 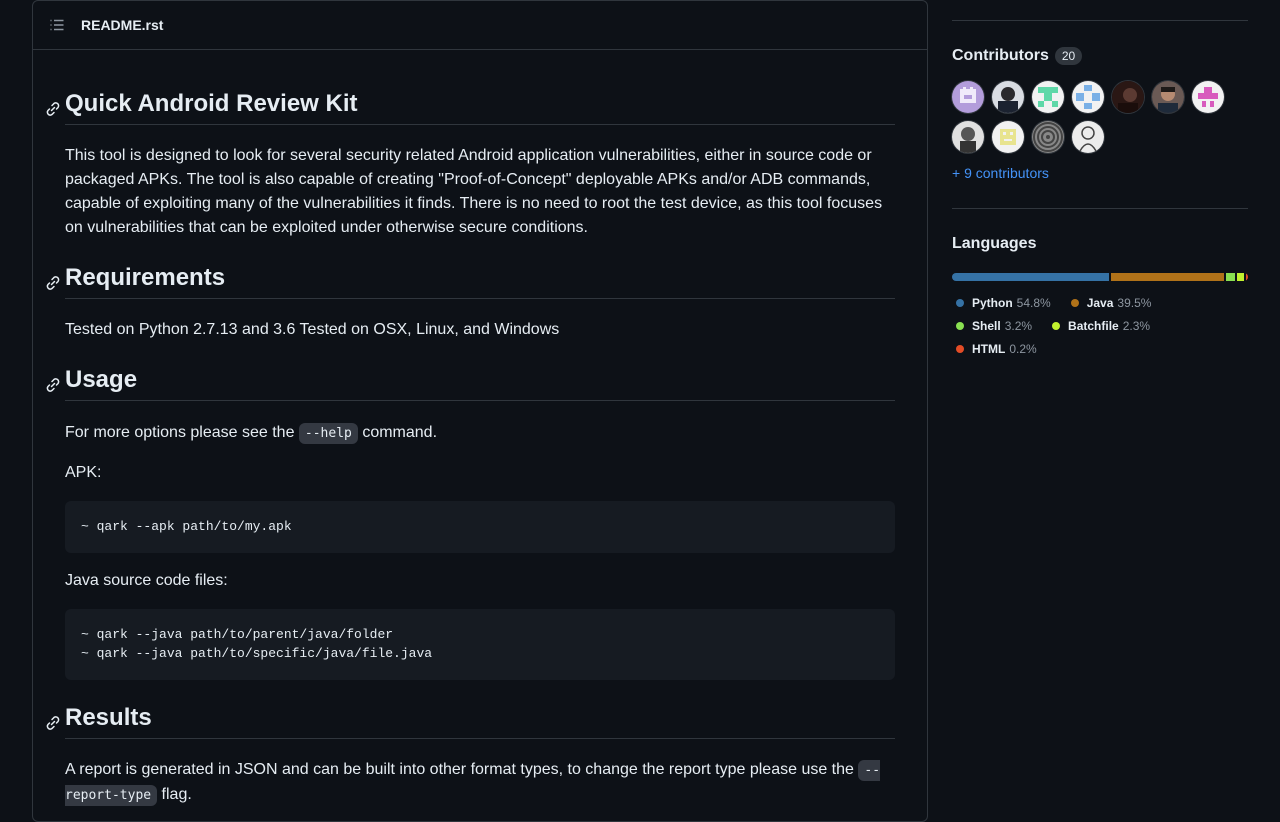 I want to click on usage-text-post: command., so click(x=397, y=432).